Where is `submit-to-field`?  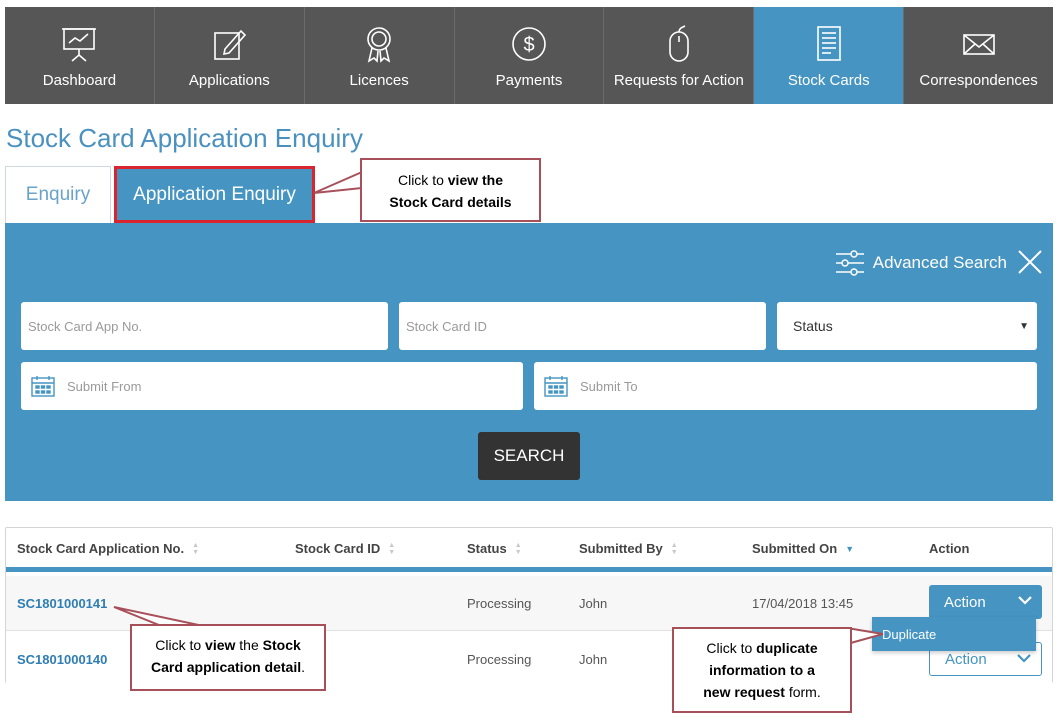 submit-to-field is located at coordinates (785, 386).